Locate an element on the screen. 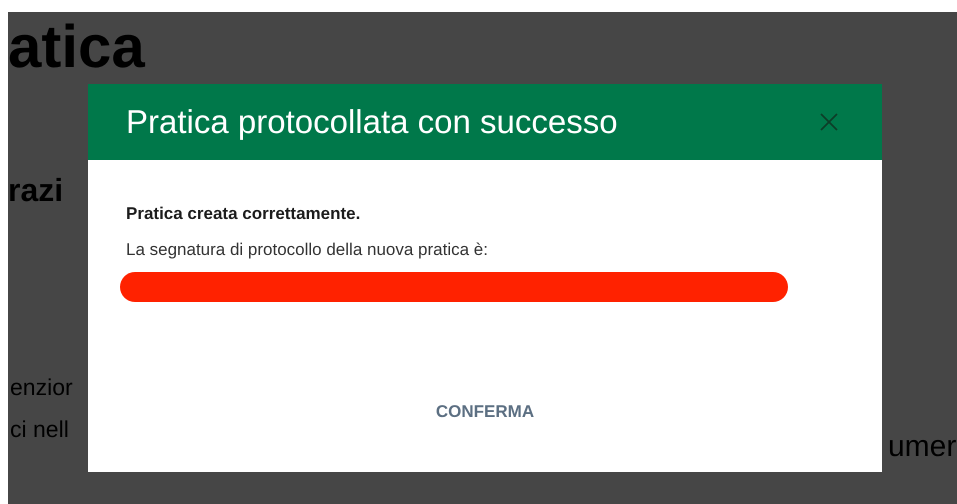 The image size is (957, 504). close-icon is located at coordinates (829, 122).